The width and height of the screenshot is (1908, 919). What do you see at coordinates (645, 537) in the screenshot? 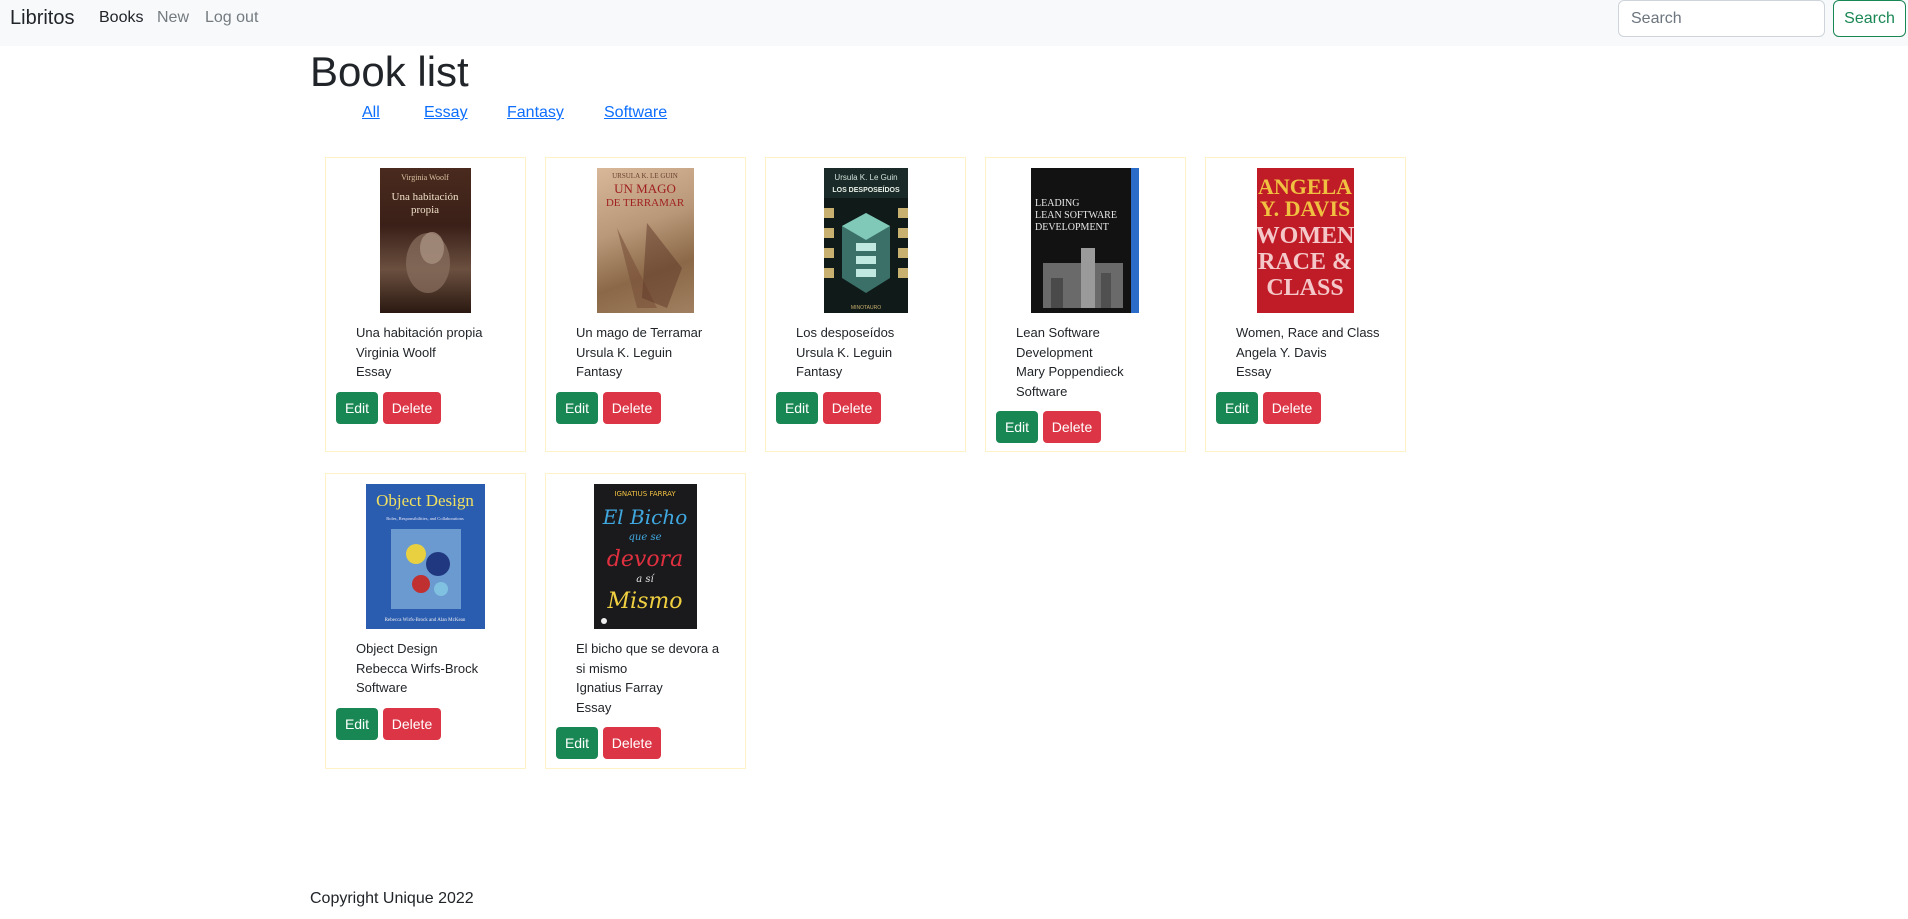
I see `cover-title: que se` at bounding box center [645, 537].